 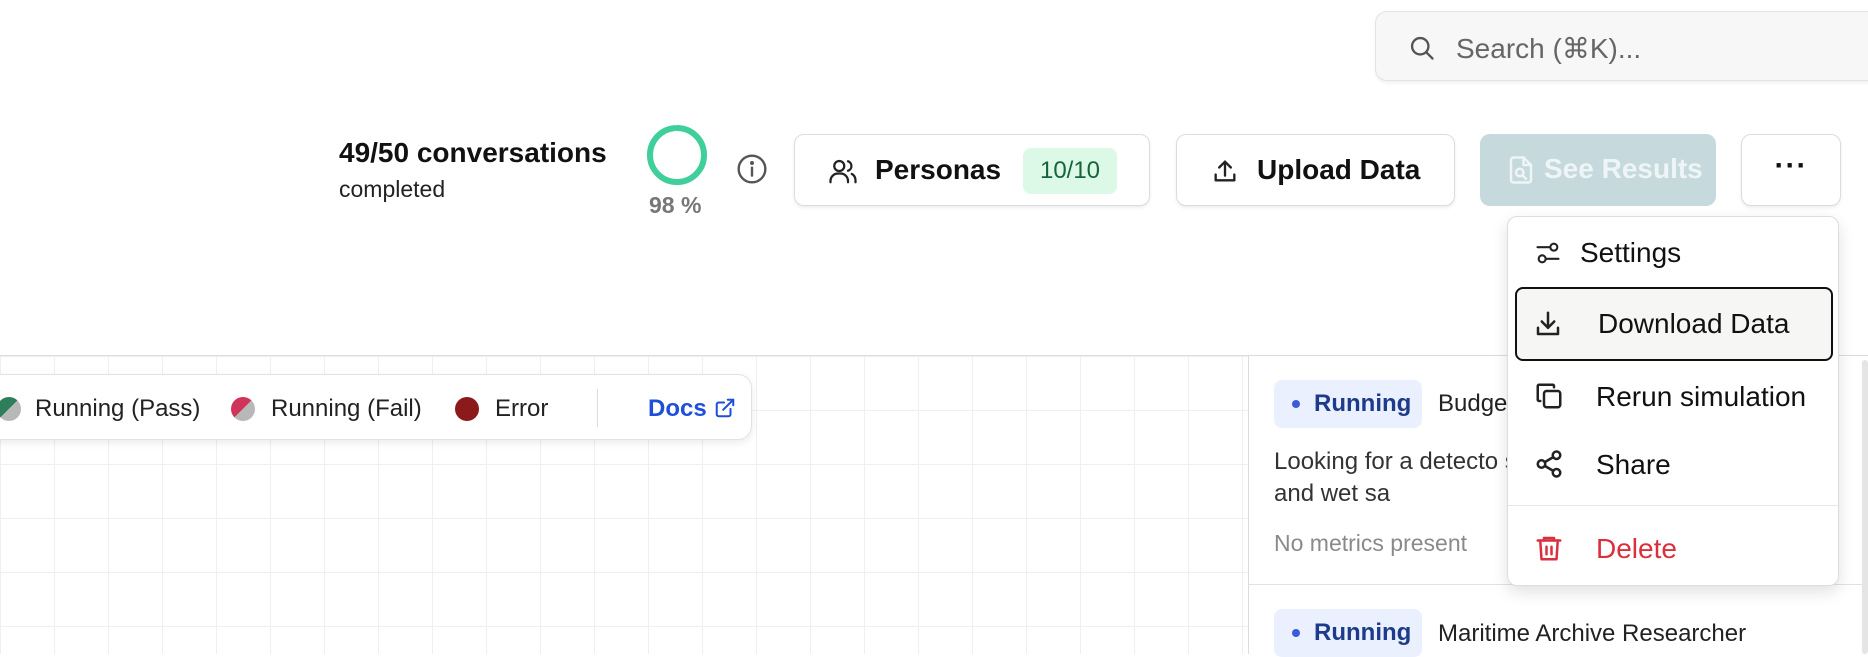 What do you see at coordinates (597, 408) in the screenshot?
I see `legend-separator` at bounding box center [597, 408].